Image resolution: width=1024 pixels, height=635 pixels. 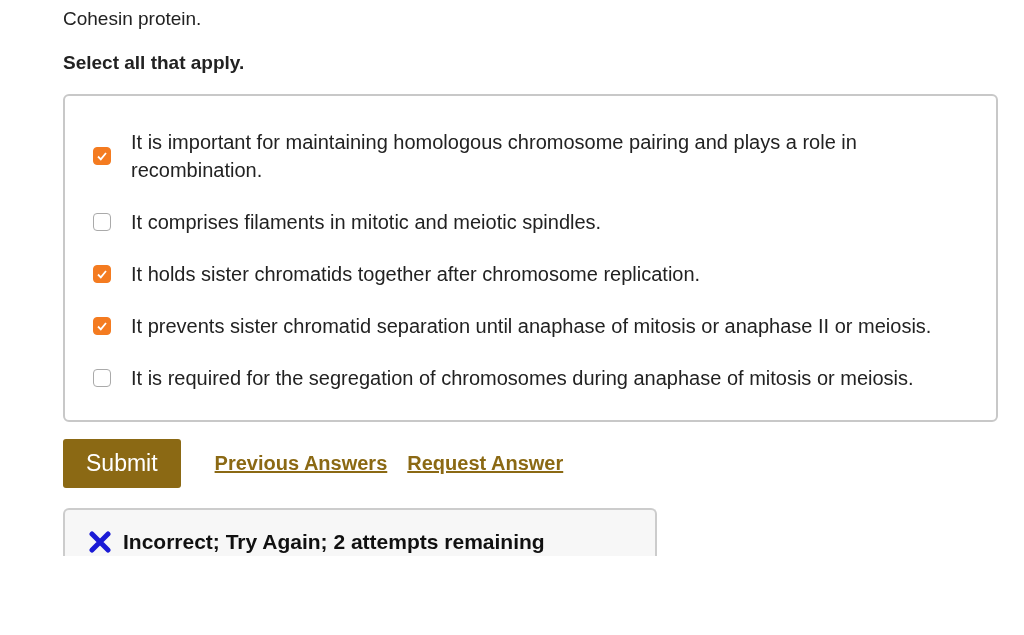 I want to click on answer-link: Request Answer, so click(x=485, y=463).